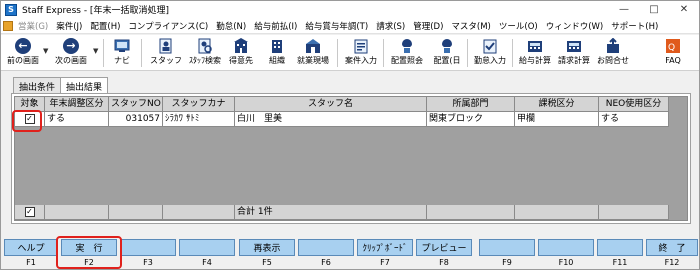 This screenshot has width=700, height=270. What do you see at coordinates (684, 9) in the screenshot?
I see `close-icon: ✕` at bounding box center [684, 9].